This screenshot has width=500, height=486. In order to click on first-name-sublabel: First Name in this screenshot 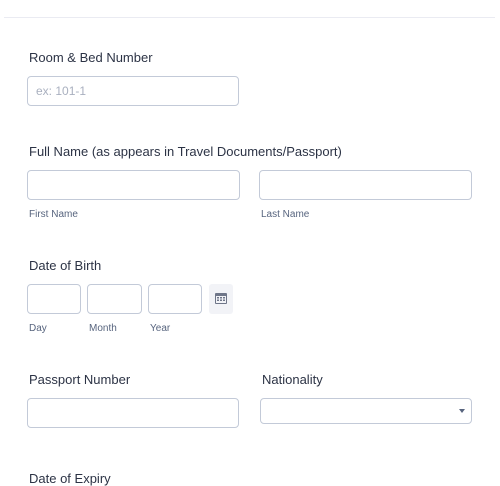, I will do `click(53, 214)`.